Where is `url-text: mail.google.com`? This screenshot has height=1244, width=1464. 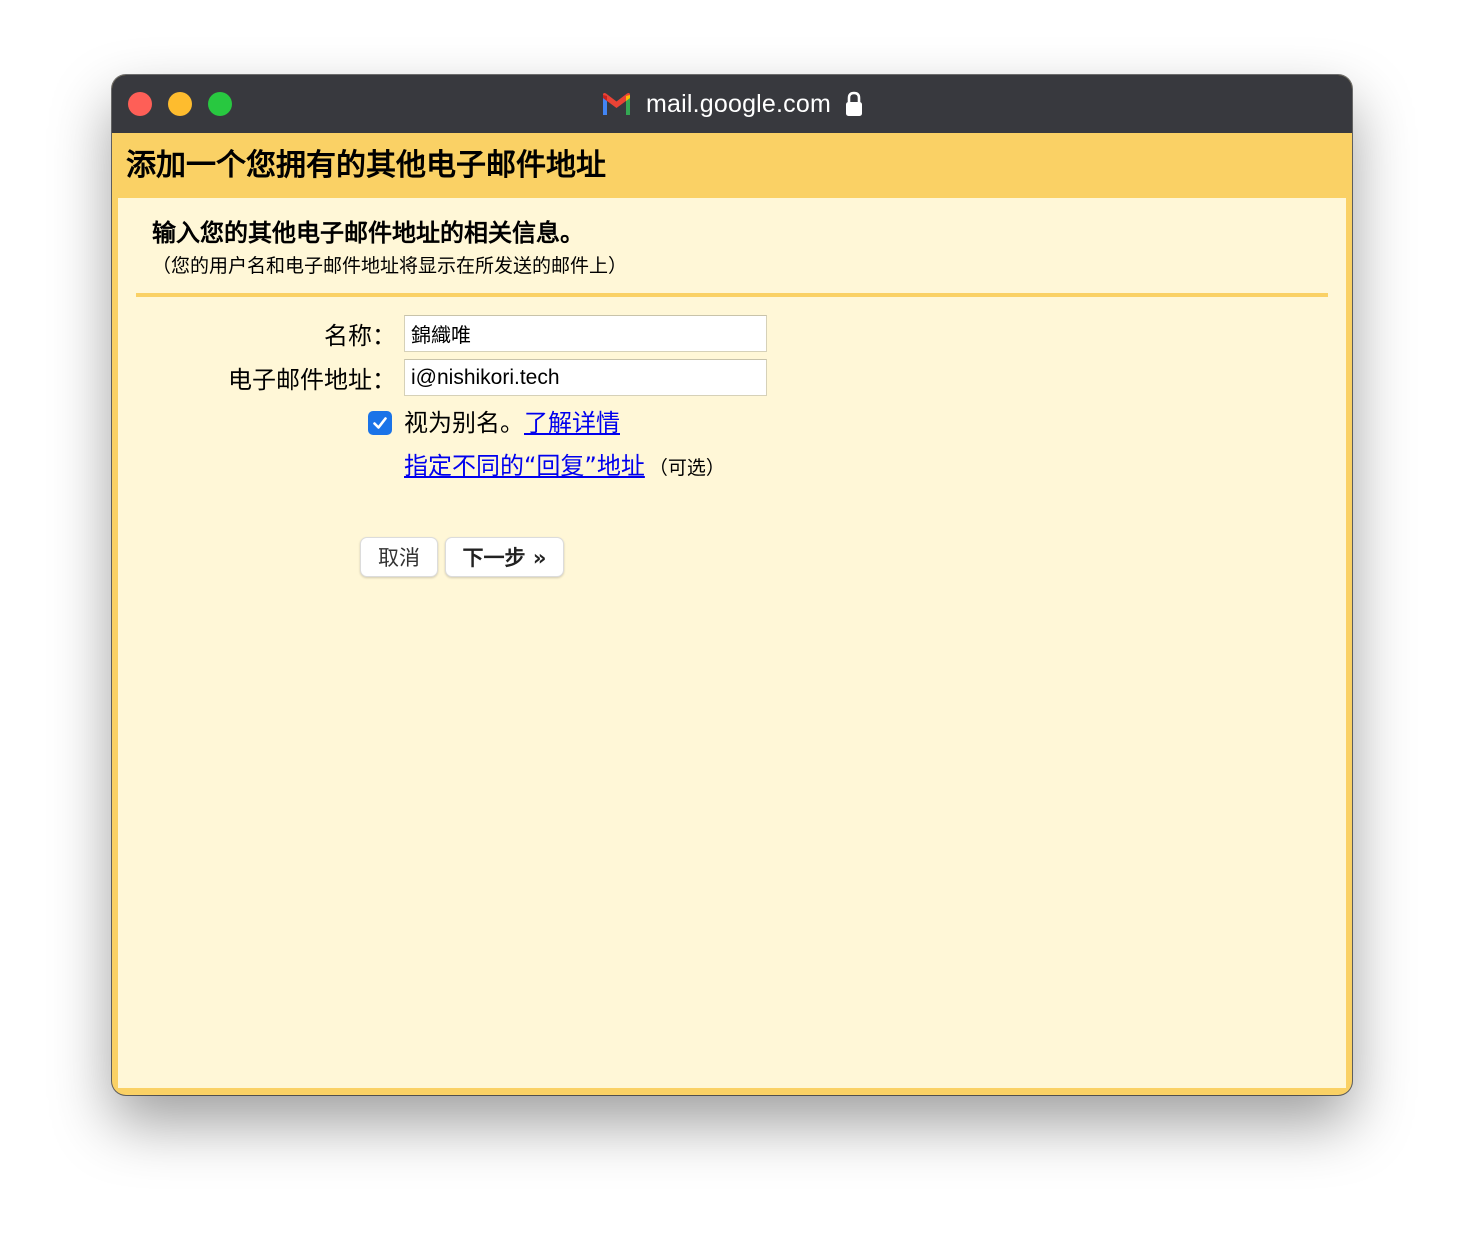 url-text: mail.google.com is located at coordinates (738, 103).